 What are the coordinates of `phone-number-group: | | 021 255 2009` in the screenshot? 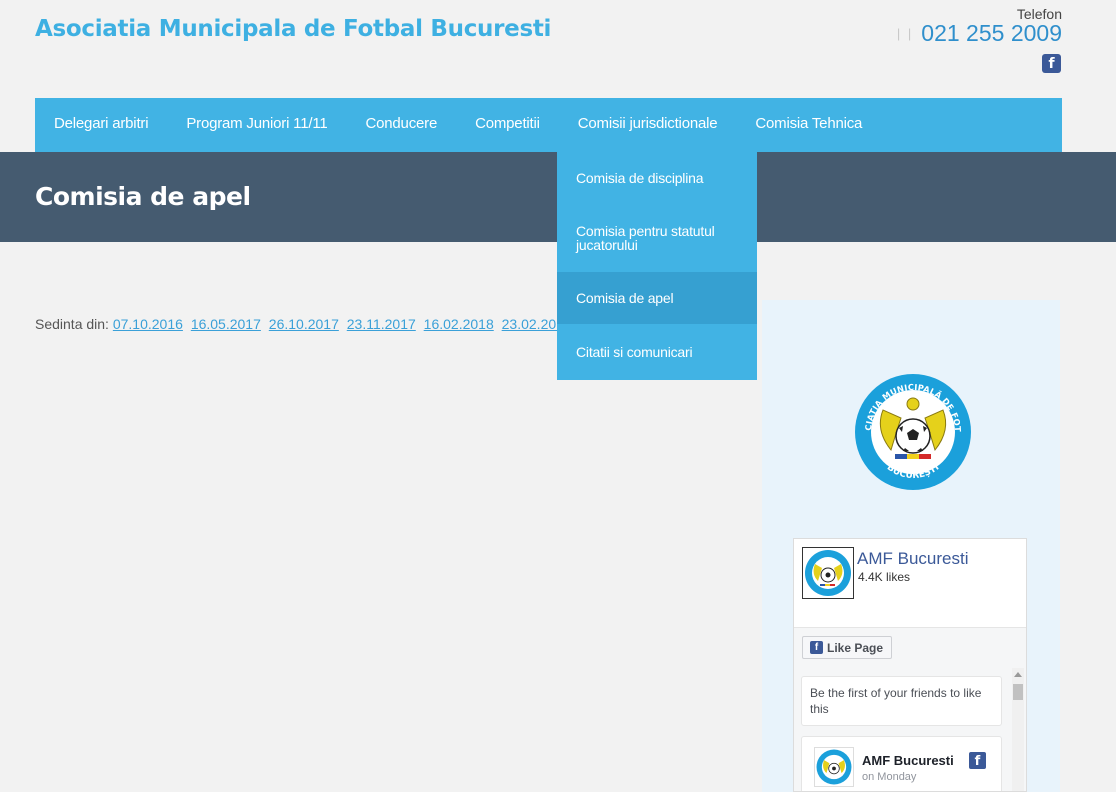 It's located at (979, 33).